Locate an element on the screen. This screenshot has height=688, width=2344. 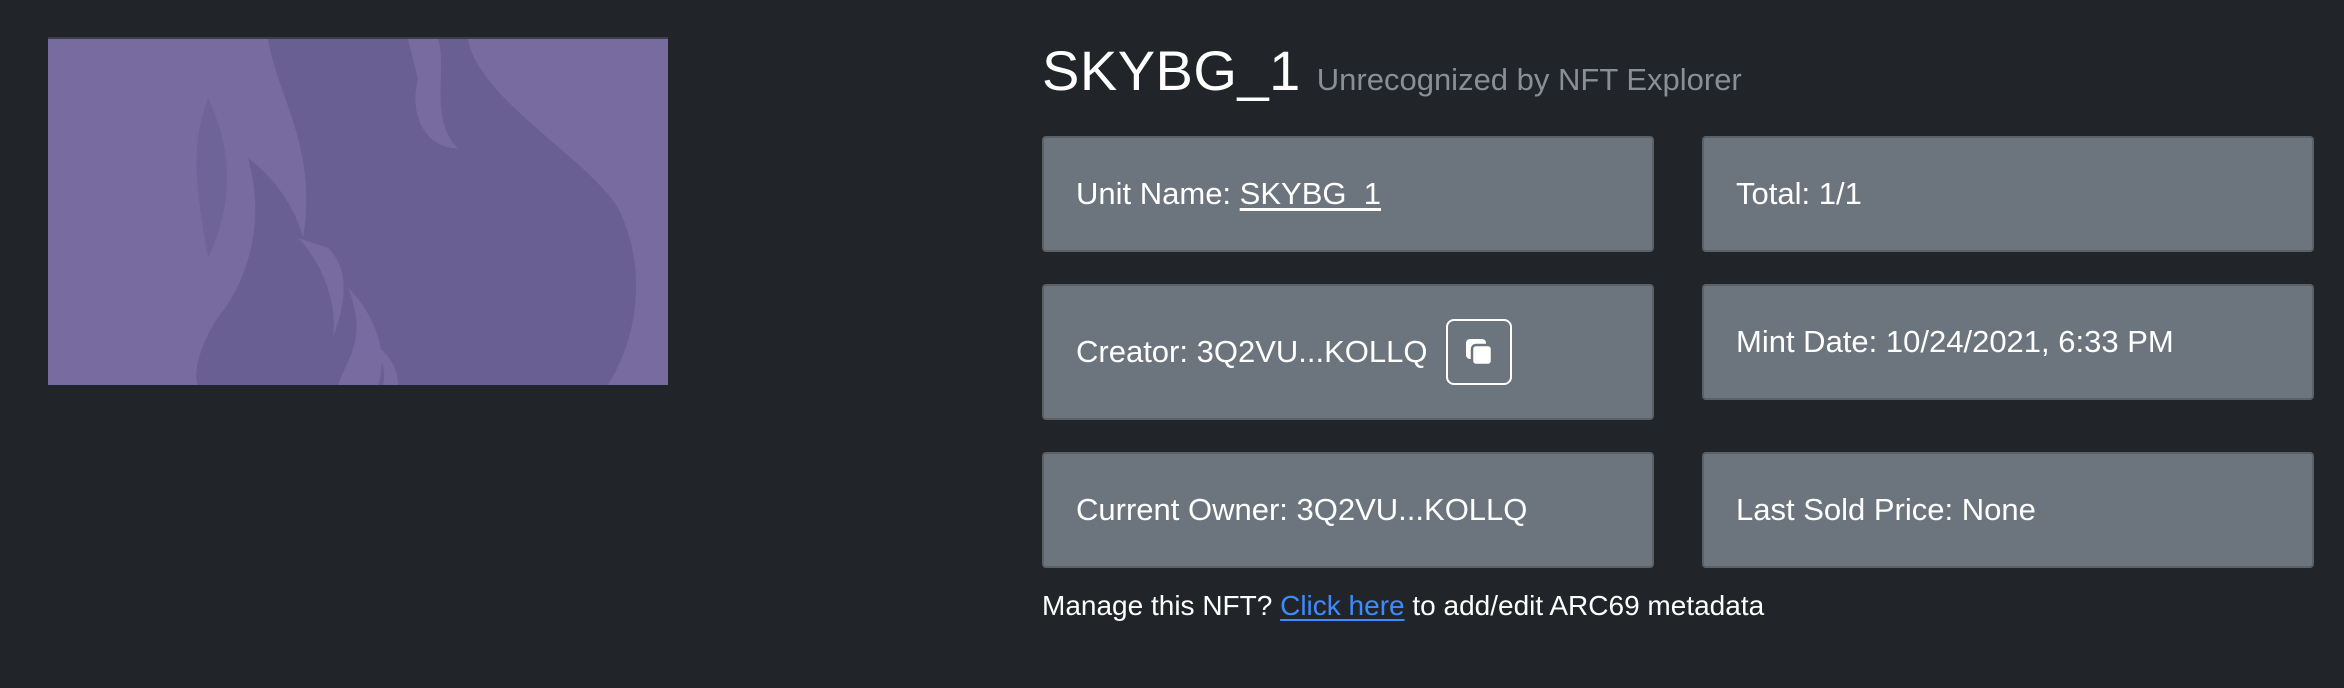
copy-icon is located at coordinates (1479, 353).